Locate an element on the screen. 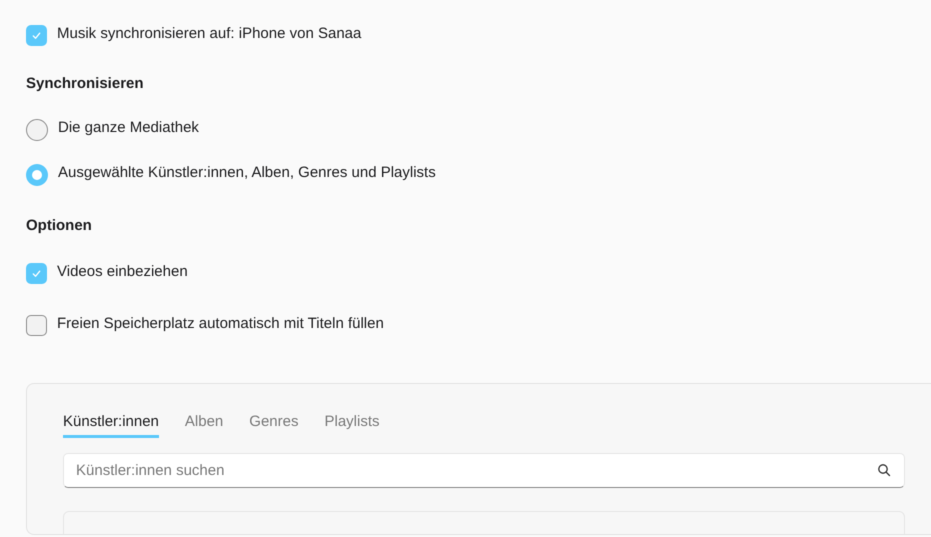  tab: Playlists is located at coordinates (352, 425).